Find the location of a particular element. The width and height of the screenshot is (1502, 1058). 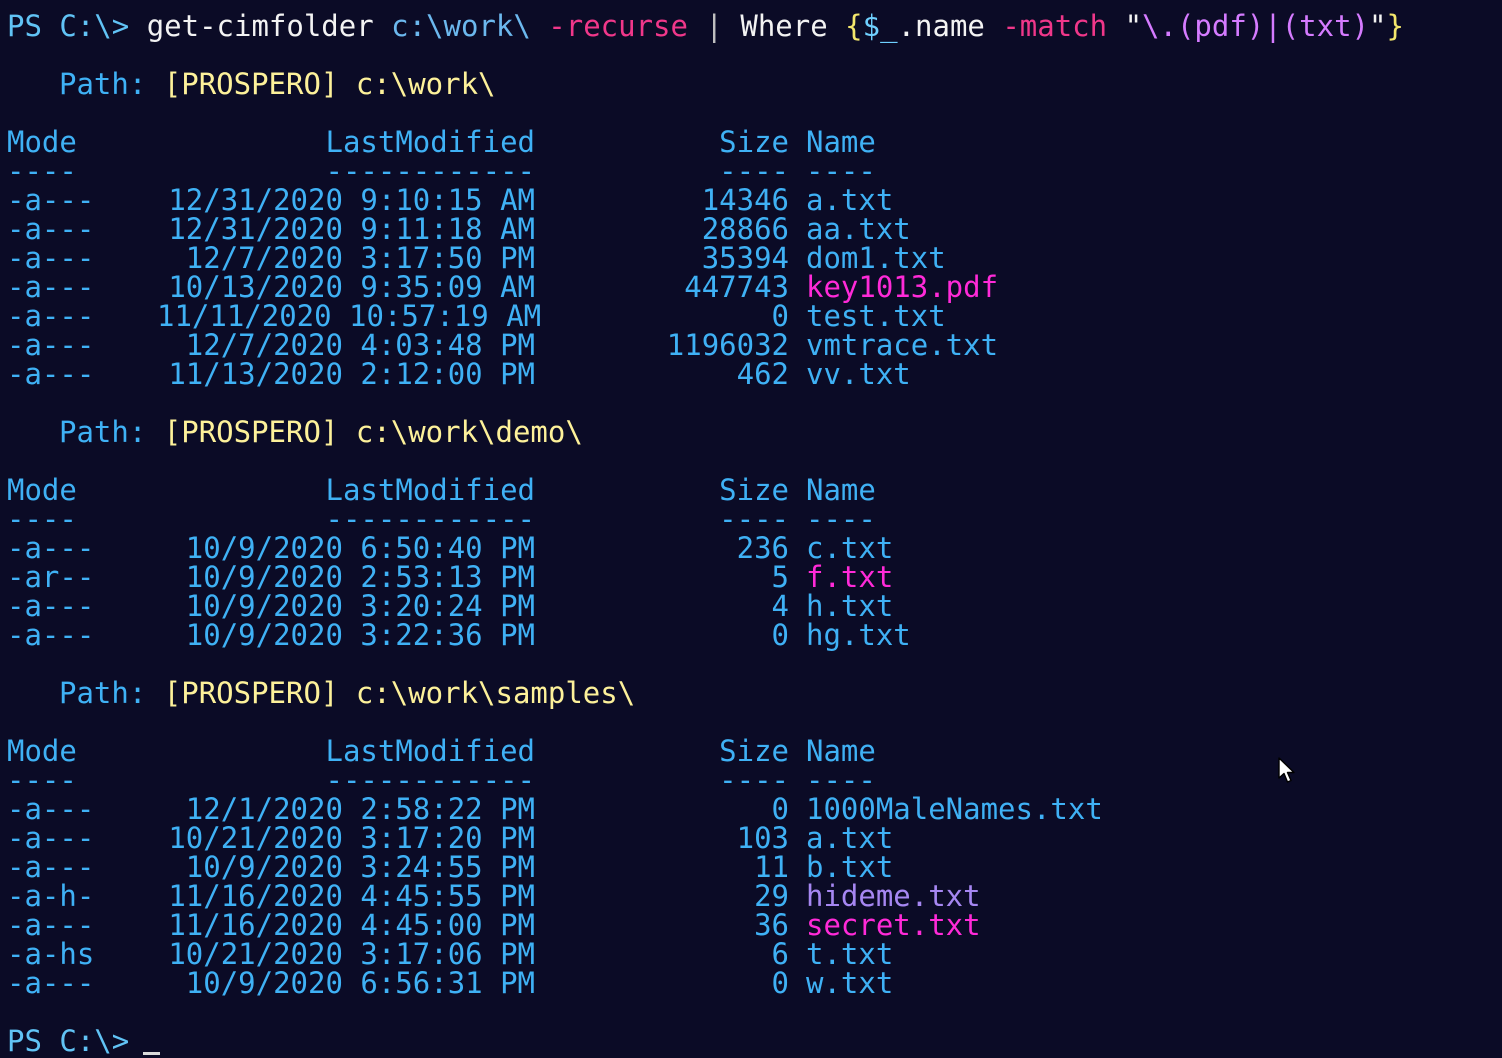

cell-file-name: h.txt is located at coordinates (850, 606).